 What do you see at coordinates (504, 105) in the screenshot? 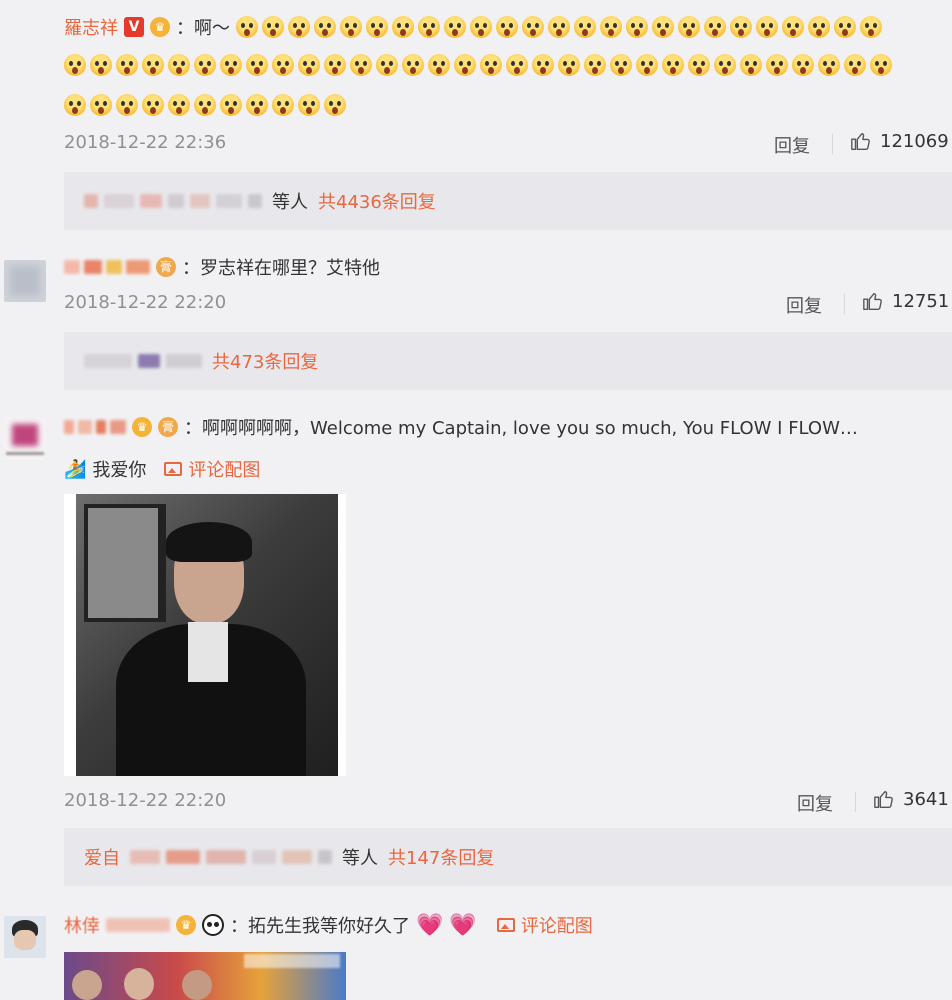
I see `scream-emoji-row` at bounding box center [504, 105].